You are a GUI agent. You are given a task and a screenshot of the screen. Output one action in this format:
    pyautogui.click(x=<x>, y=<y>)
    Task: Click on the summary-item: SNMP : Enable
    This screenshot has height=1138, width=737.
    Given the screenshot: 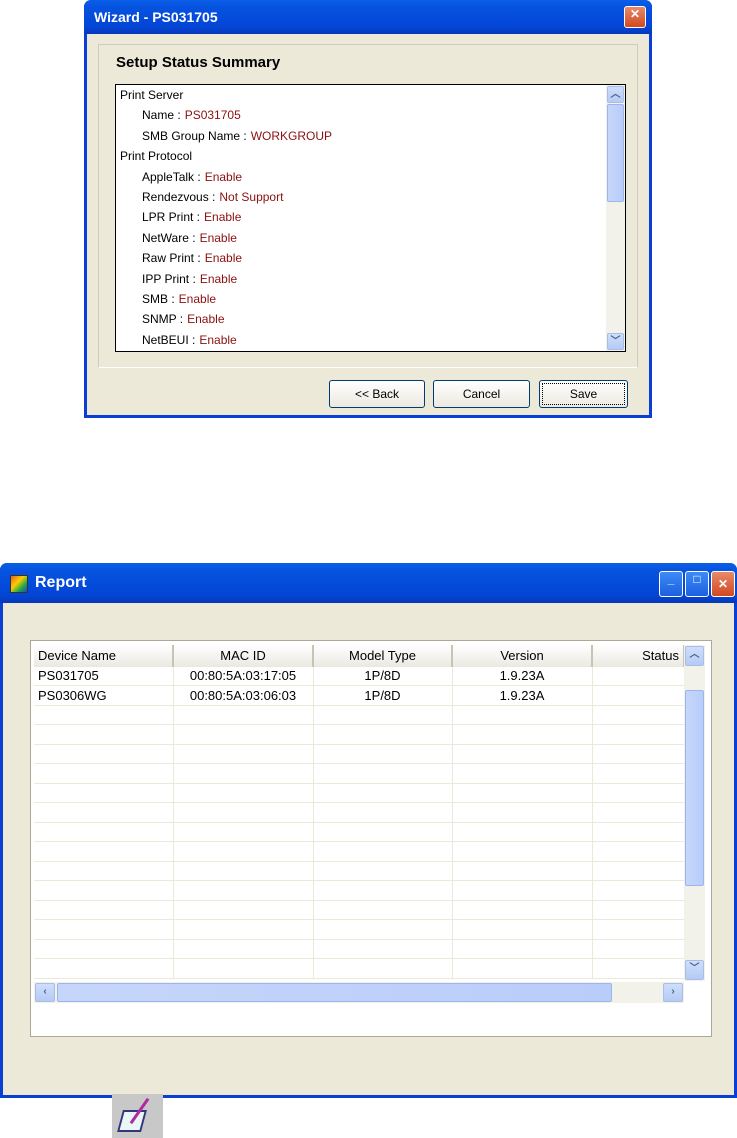 What is the action you would take?
    pyautogui.click(x=183, y=319)
    